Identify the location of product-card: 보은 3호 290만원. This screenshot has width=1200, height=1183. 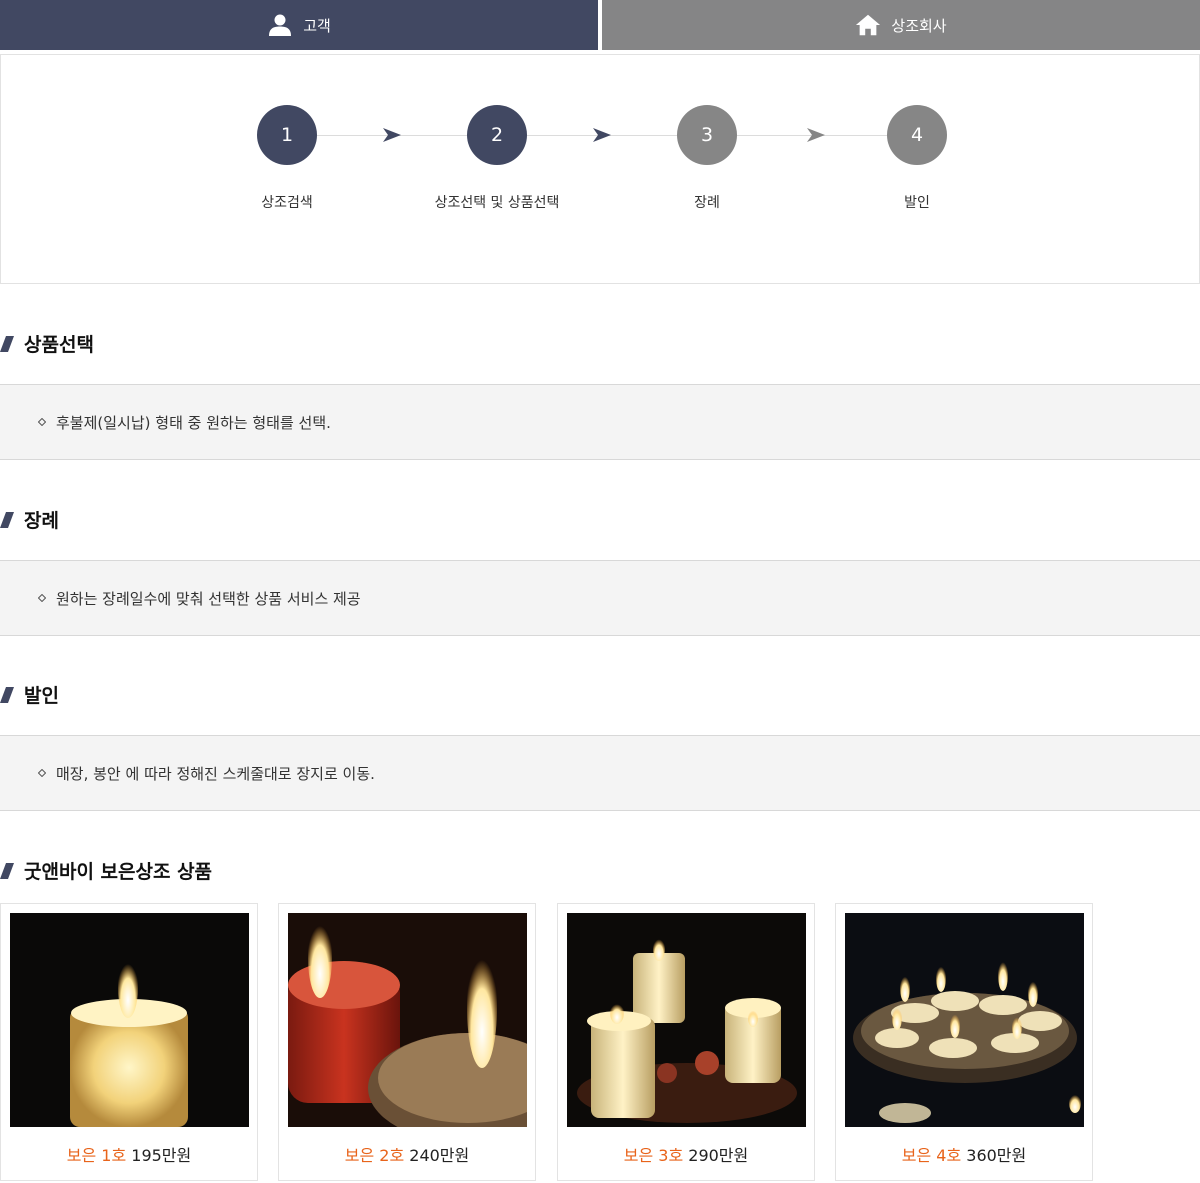
(686, 1042).